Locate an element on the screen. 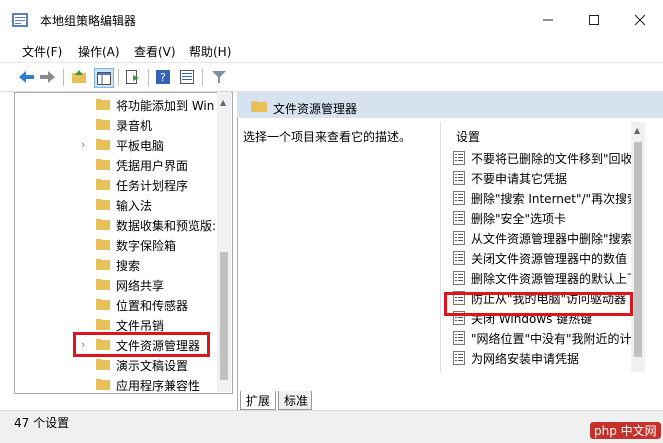 The width and height of the screenshot is (663, 443). setting-row: 删除"安全"选项卡 is located at coordinates (541, 218).